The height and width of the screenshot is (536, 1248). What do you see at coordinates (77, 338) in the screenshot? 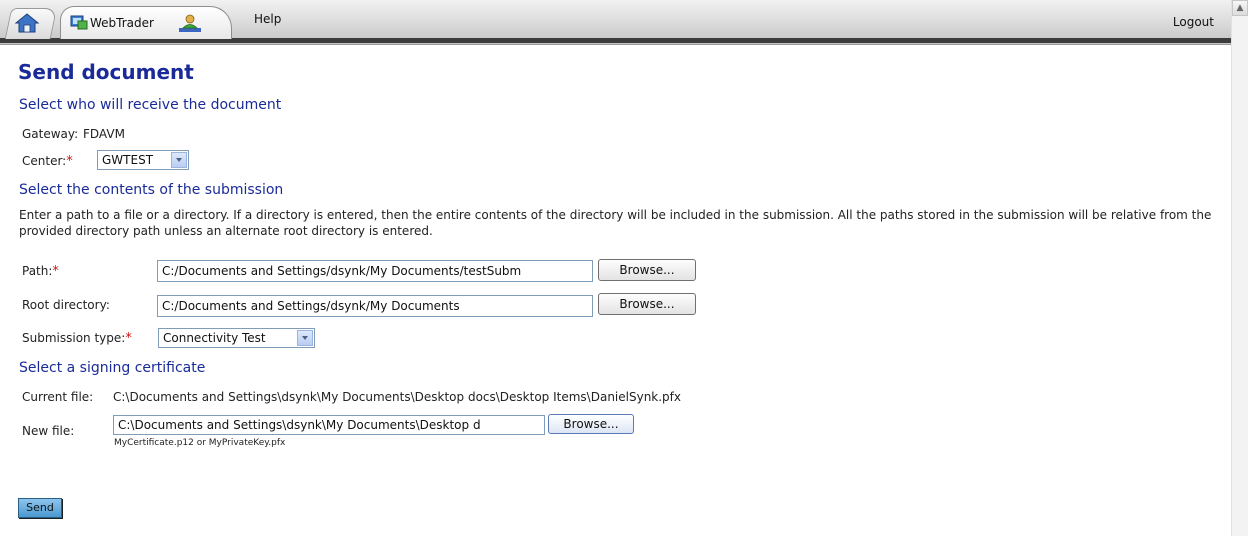
I see `submission-type-label: Submission type:*` at bounding box center [77, 338].